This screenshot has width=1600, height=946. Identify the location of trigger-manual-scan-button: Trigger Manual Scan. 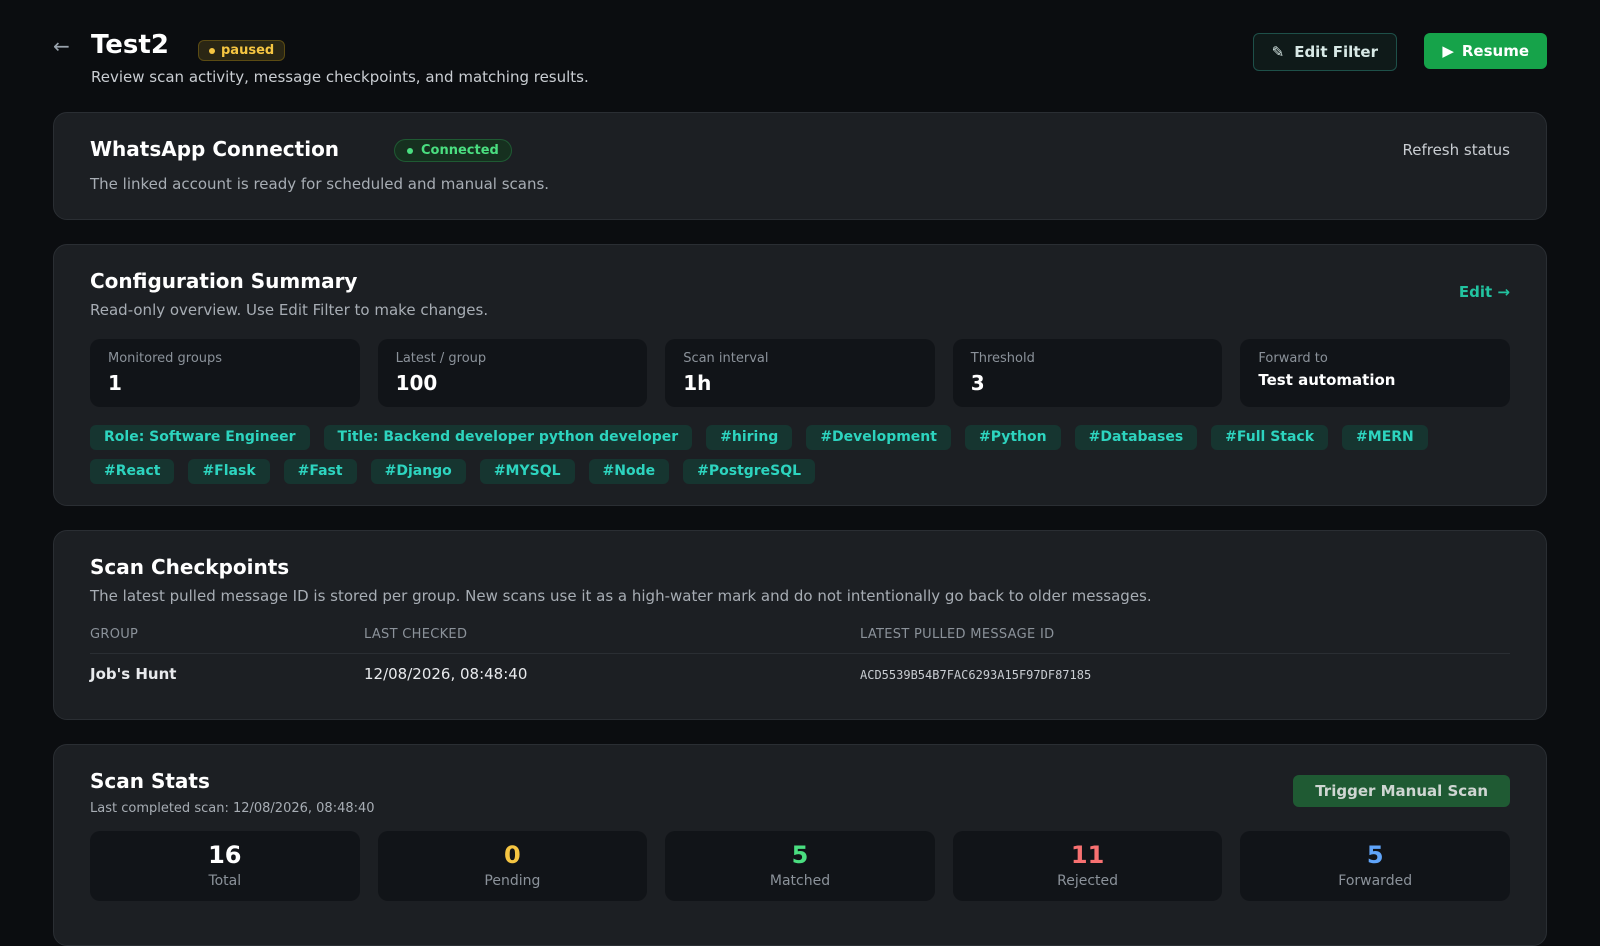
(1401, 791).